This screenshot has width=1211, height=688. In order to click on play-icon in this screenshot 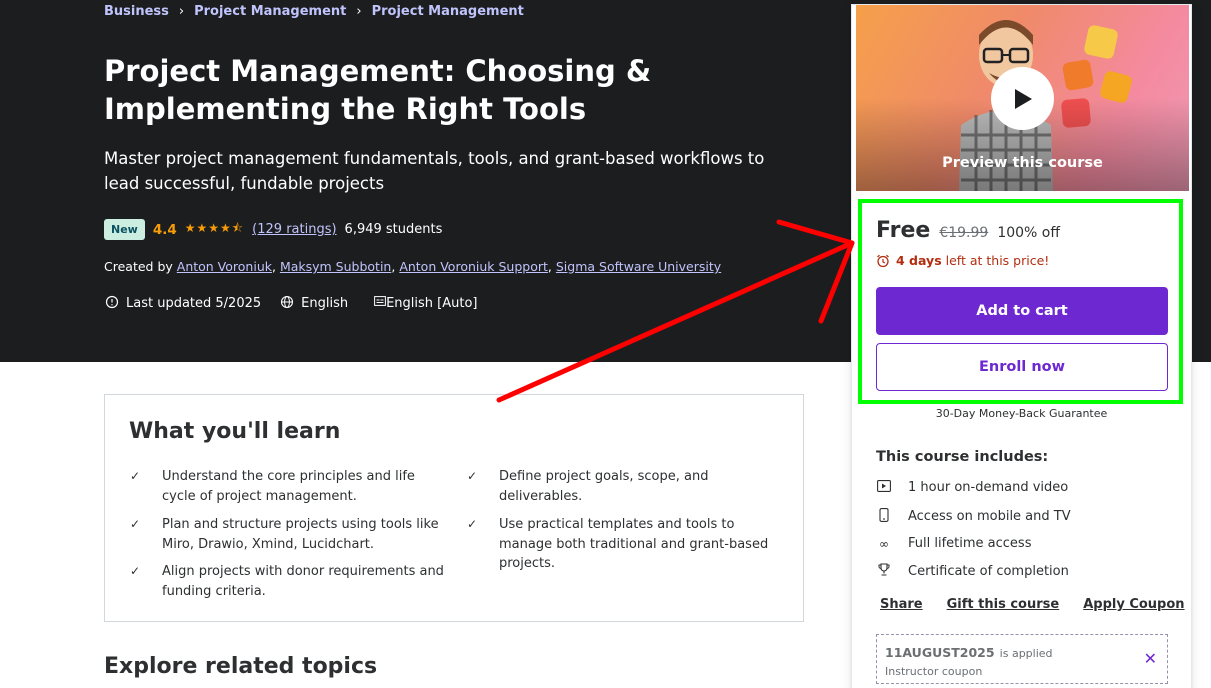, I will do `click(1023, 98)`.